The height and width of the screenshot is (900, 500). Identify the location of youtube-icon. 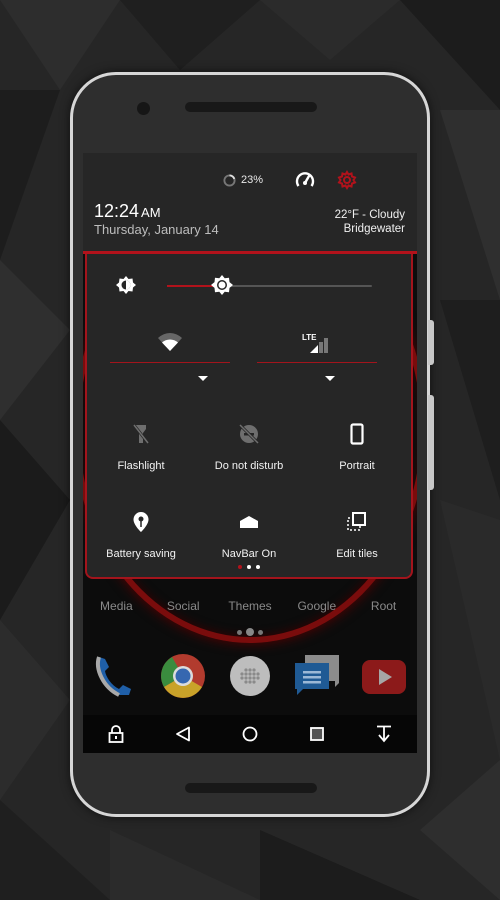
(383, 677).